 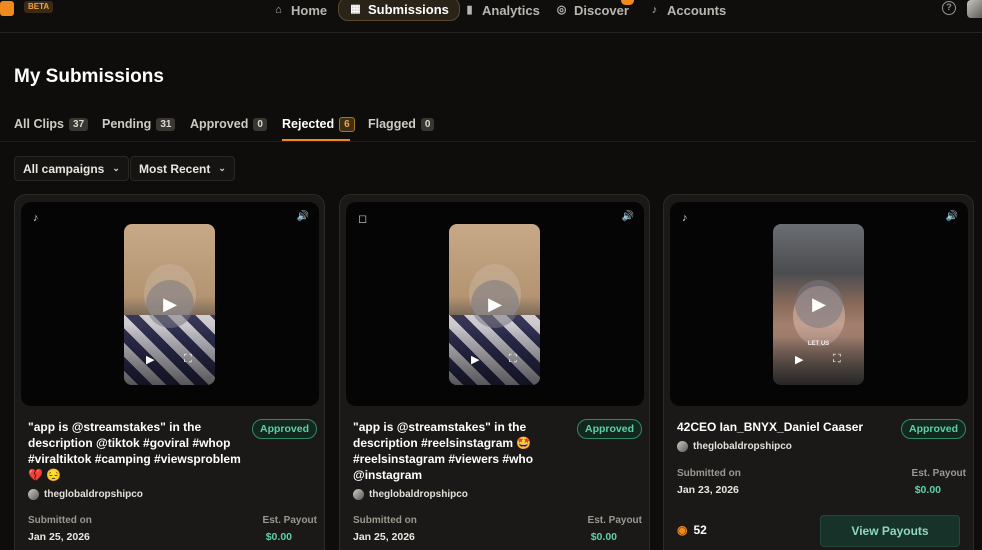 I want to click on views-value: 52, so click(x=700, y=530).